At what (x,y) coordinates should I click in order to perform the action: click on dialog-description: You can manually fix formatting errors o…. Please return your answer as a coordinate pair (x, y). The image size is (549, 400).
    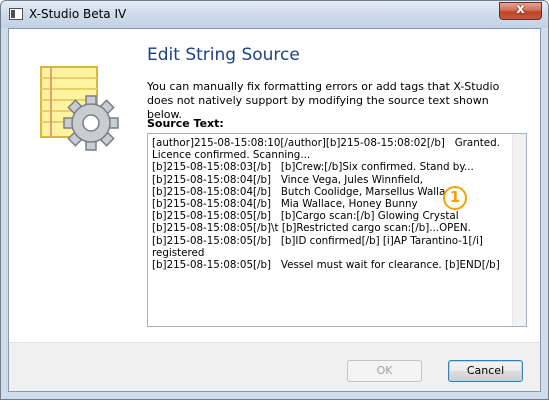
    Looking at the image, I should click on (323, 100).